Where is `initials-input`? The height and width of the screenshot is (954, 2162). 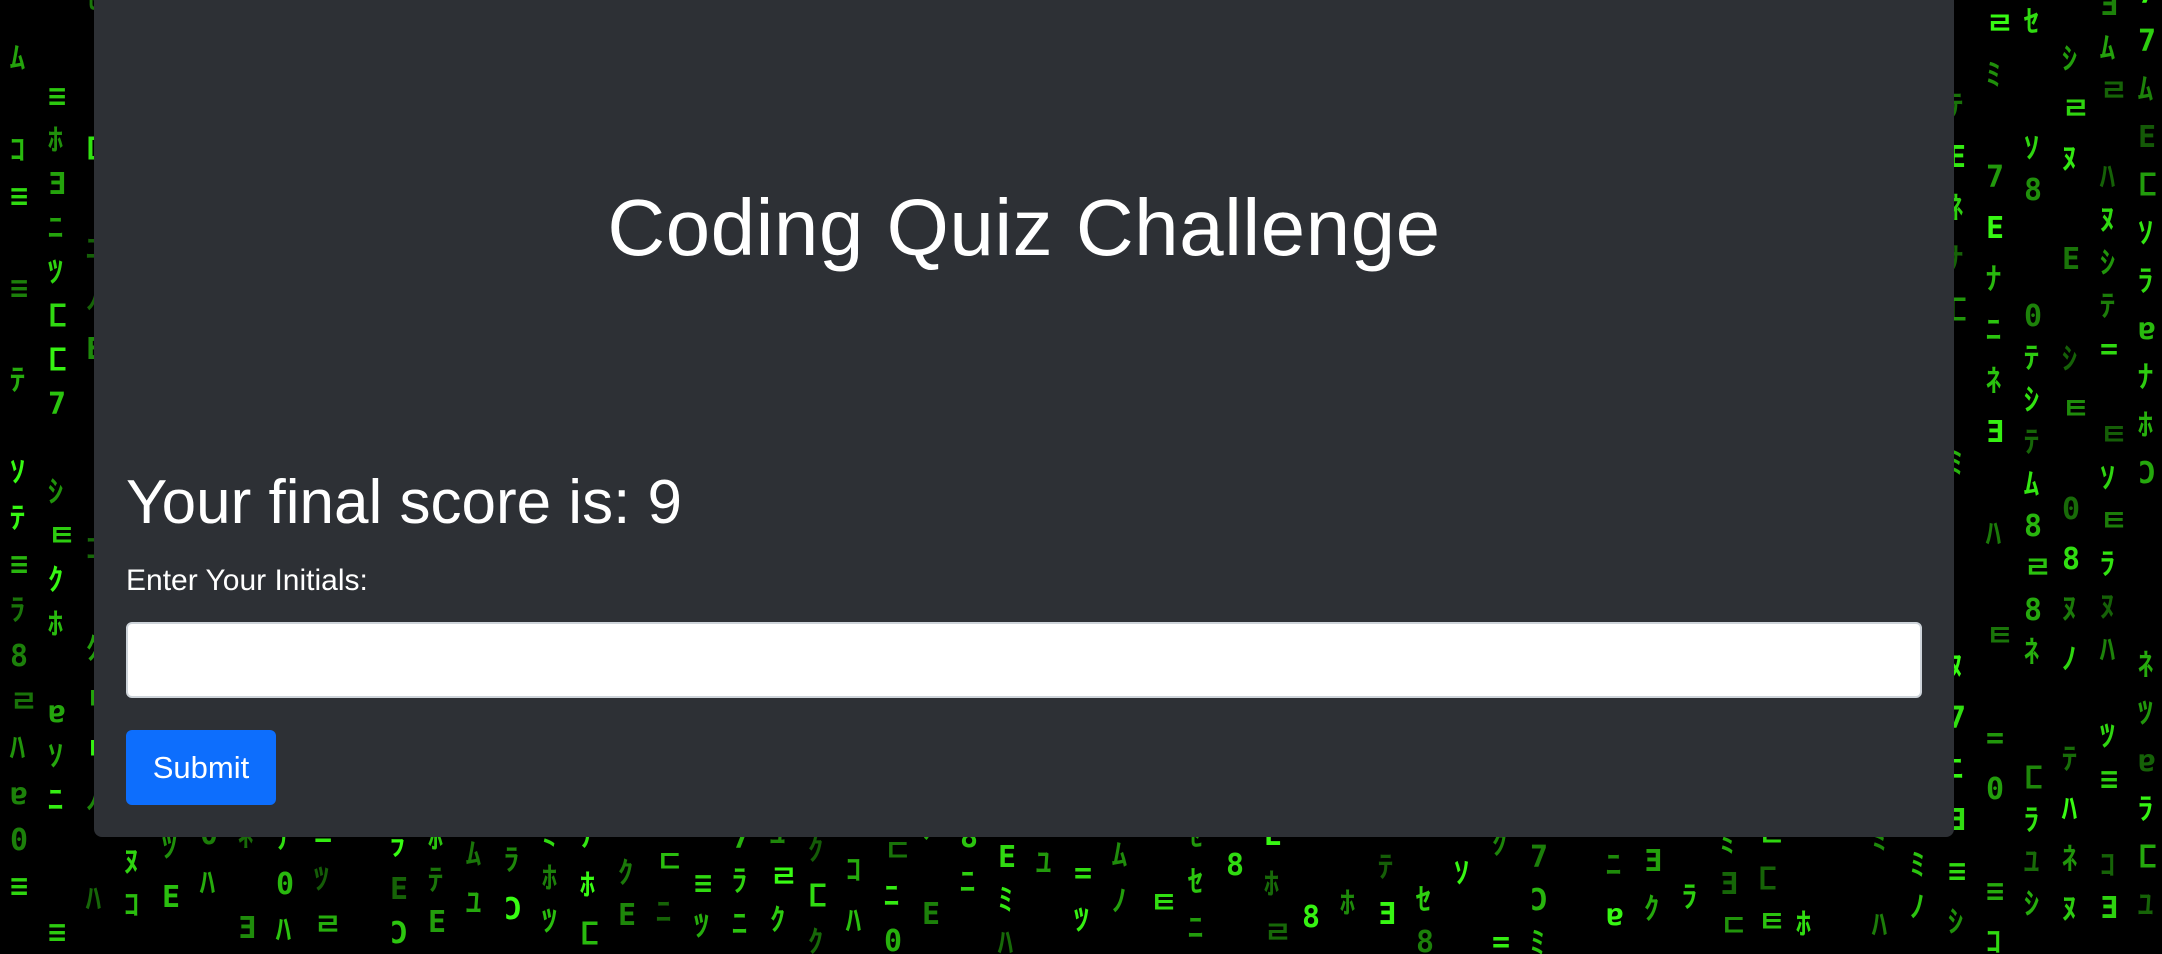
initials-input is located at coordinates (1024, 660).